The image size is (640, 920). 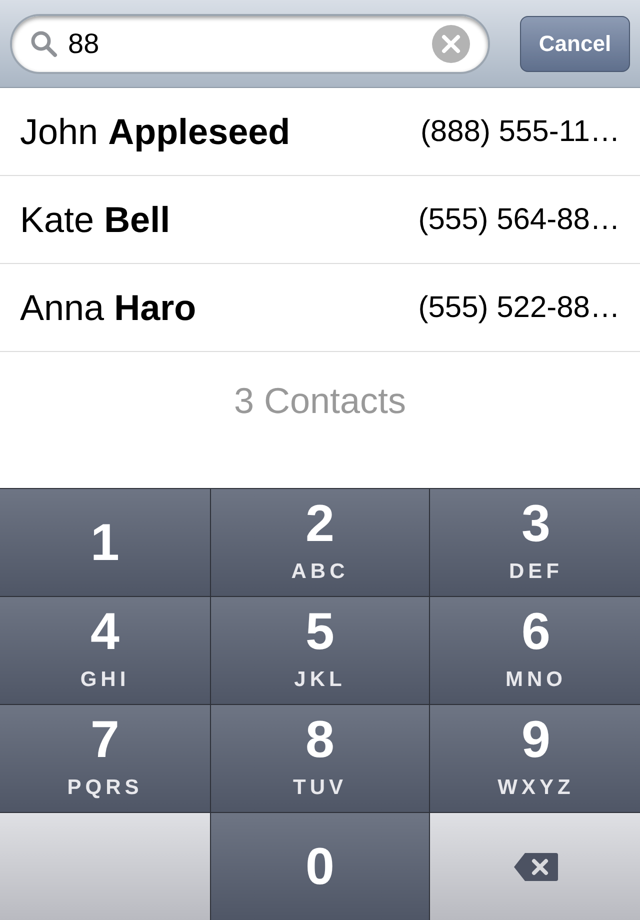 What do you see at coordinates (535, 542) in the screenshot?
I see `keypad-key: 3 DEF` at bounding box center [535, 542].